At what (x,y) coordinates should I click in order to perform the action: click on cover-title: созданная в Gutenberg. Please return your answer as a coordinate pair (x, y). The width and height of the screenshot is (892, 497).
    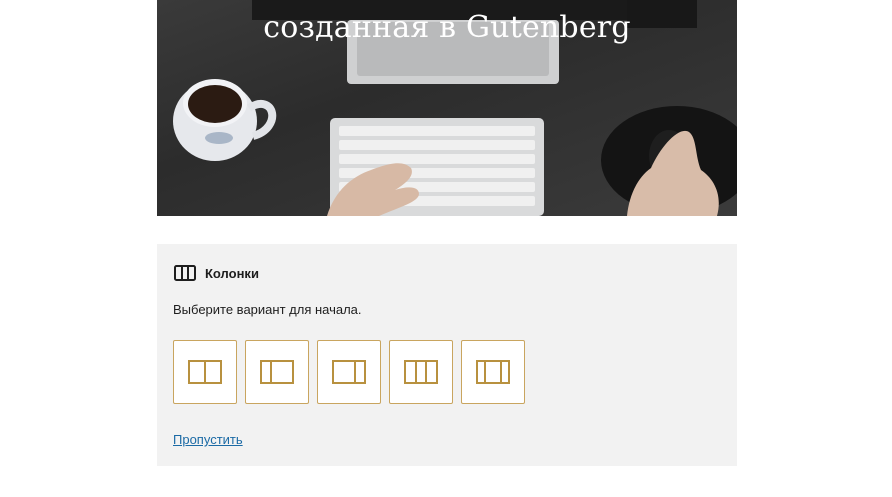
    Looking at the image, I should click on (447, 27).